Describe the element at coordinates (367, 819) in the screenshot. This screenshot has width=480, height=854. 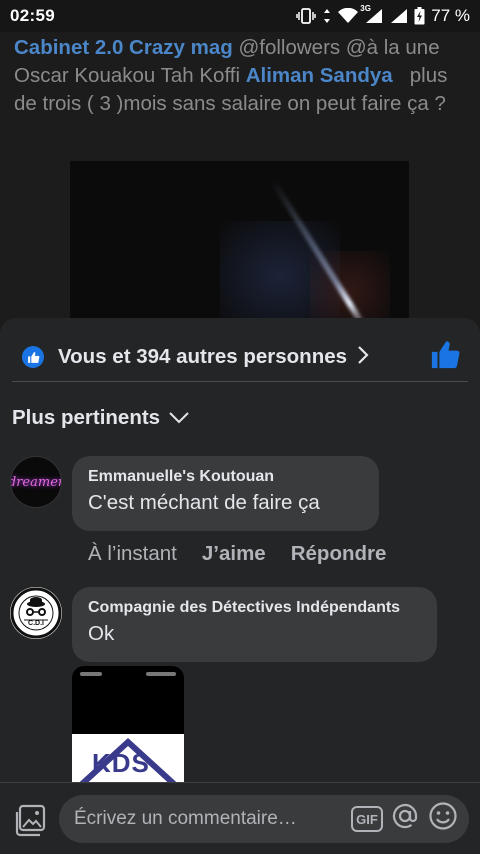
I see `gif-button: GIF` at that location.